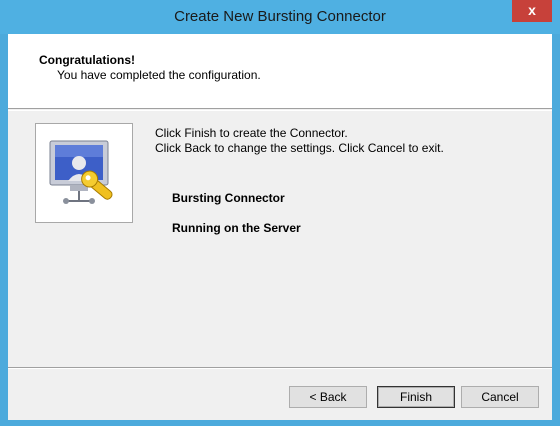 Image resolution: width=560 pixels, height=426 pixels. What do you see at coordinates (416, 397) in the screenshot?
I see `finish-button: Finish` at bounding box center [416, 397].